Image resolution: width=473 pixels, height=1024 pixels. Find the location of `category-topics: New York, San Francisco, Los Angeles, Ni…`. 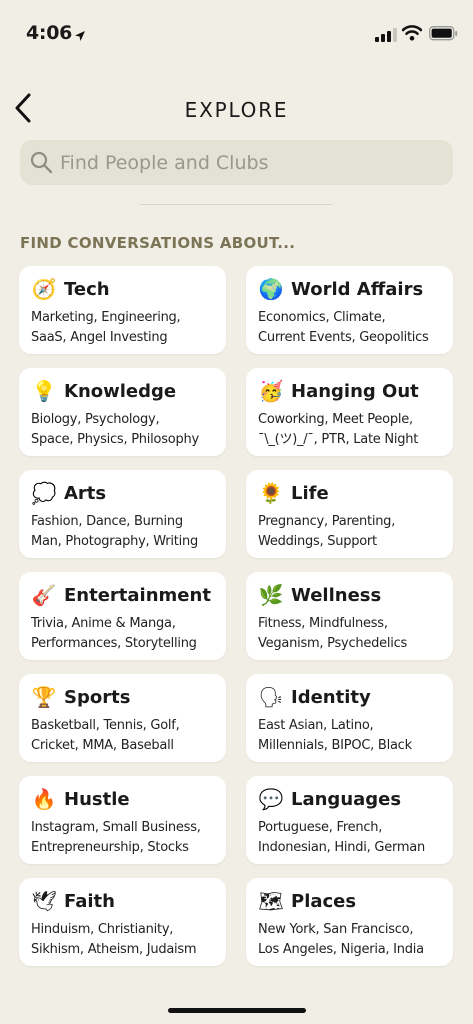

category-topics: New York, San Francisco, Los Angeles, Ni… is located at coordinates (341, 939).